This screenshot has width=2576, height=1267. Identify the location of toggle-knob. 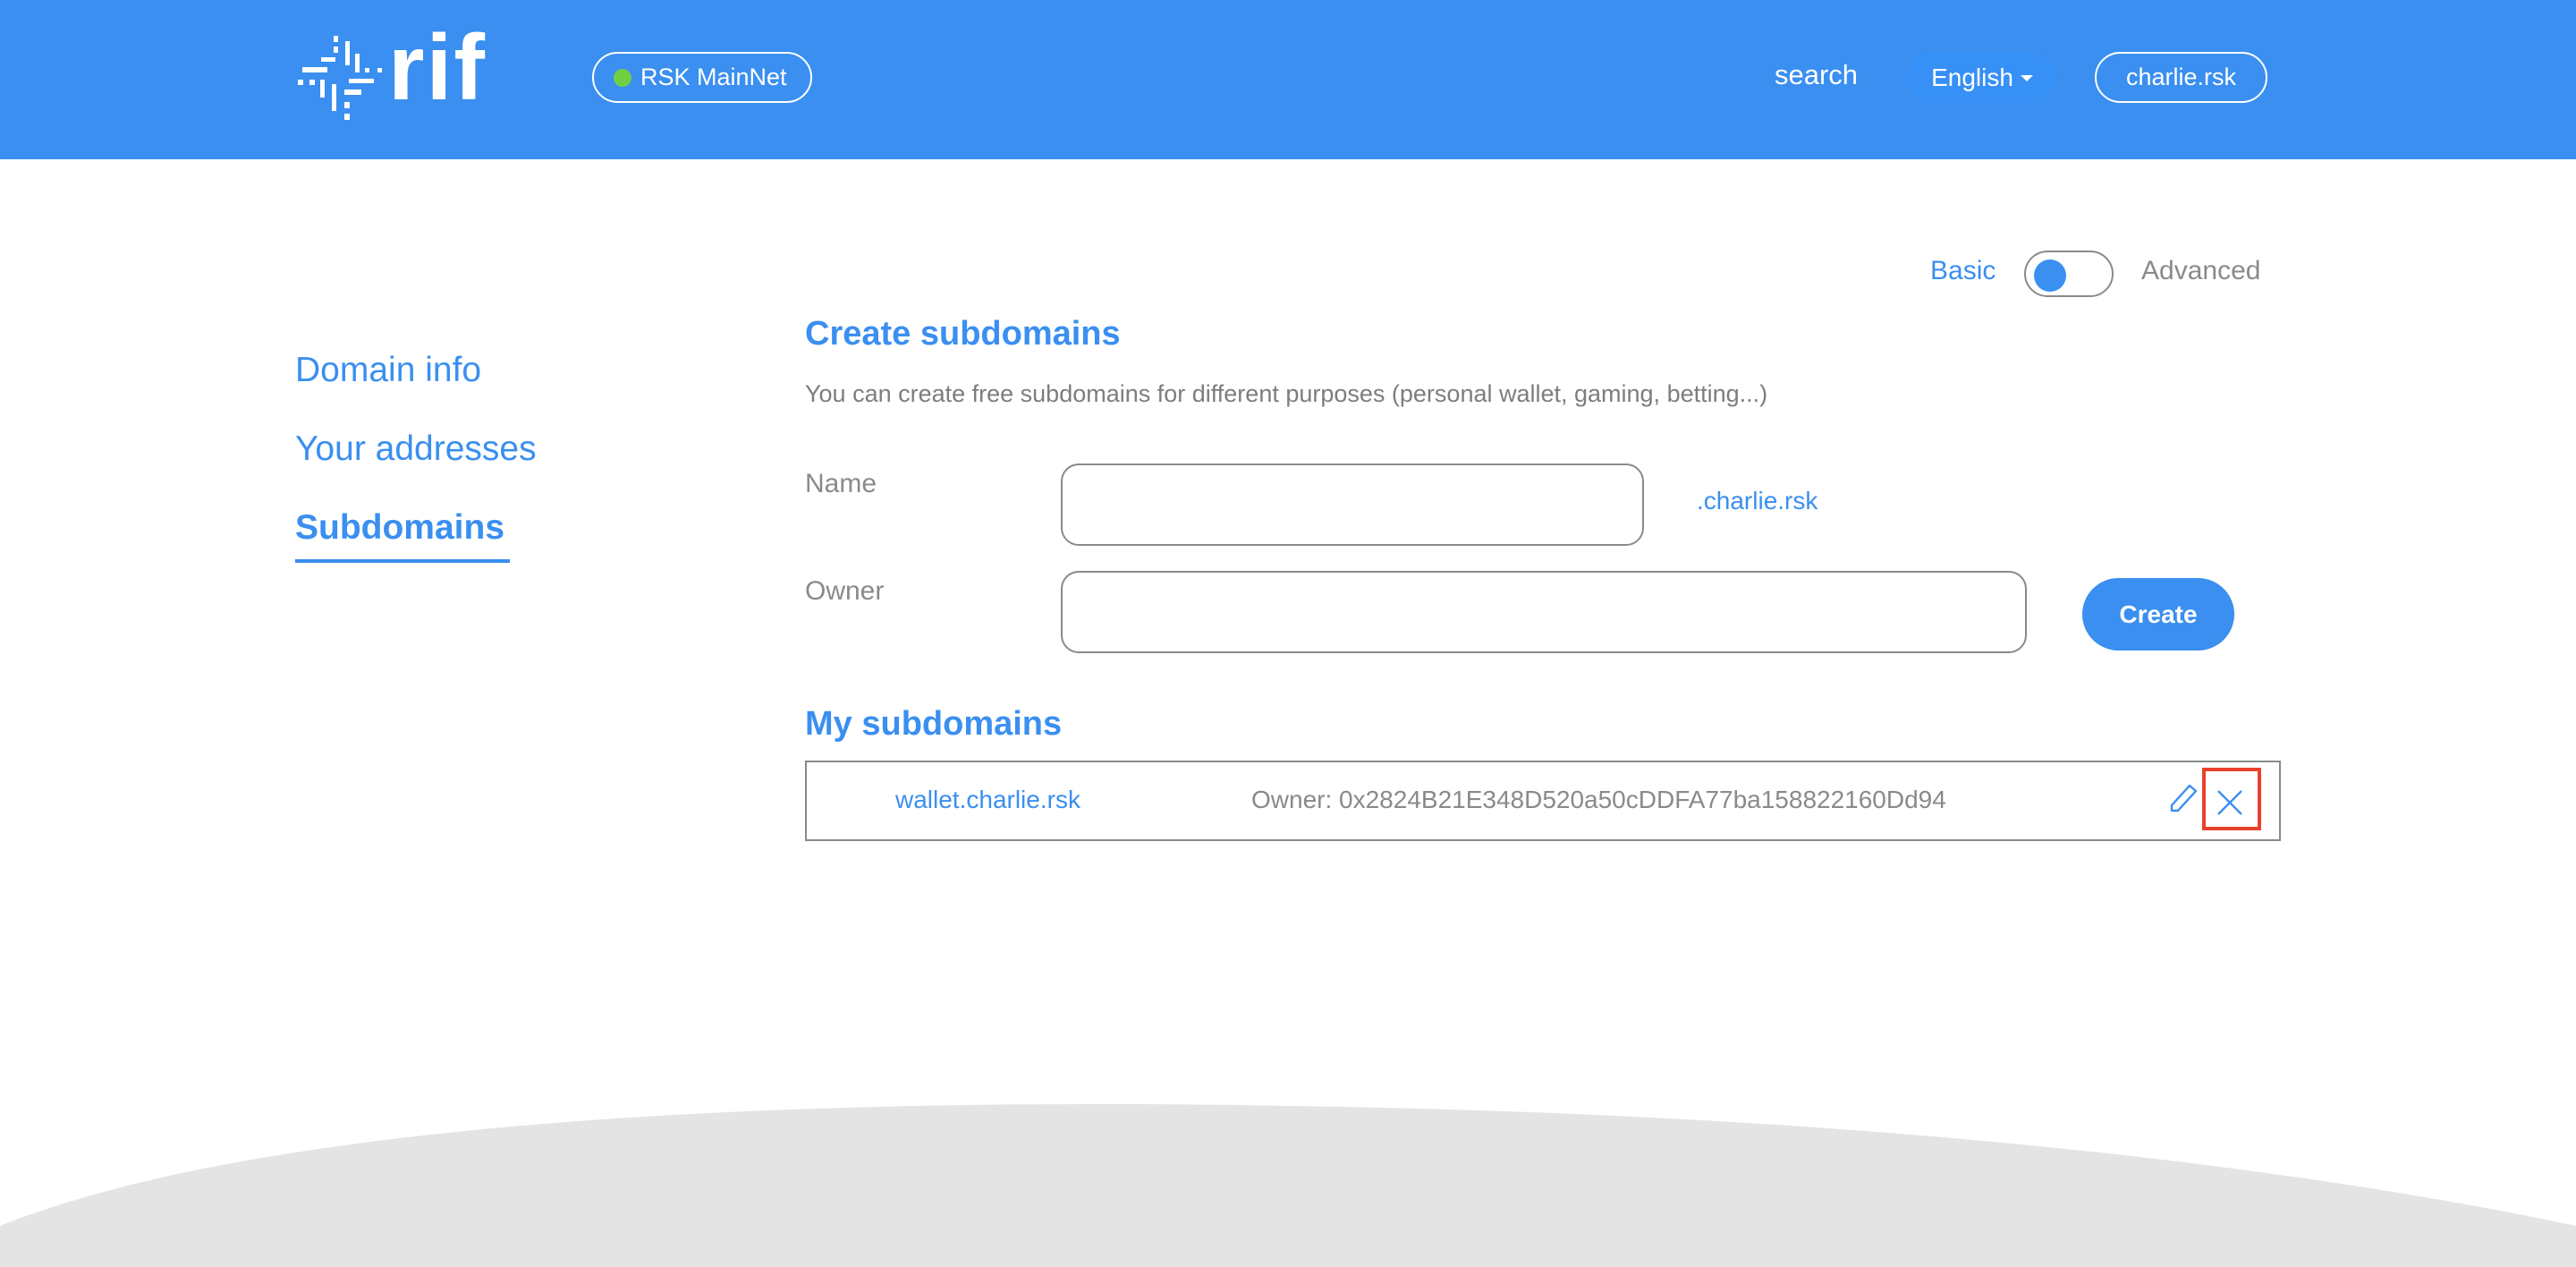
(2050, 275).